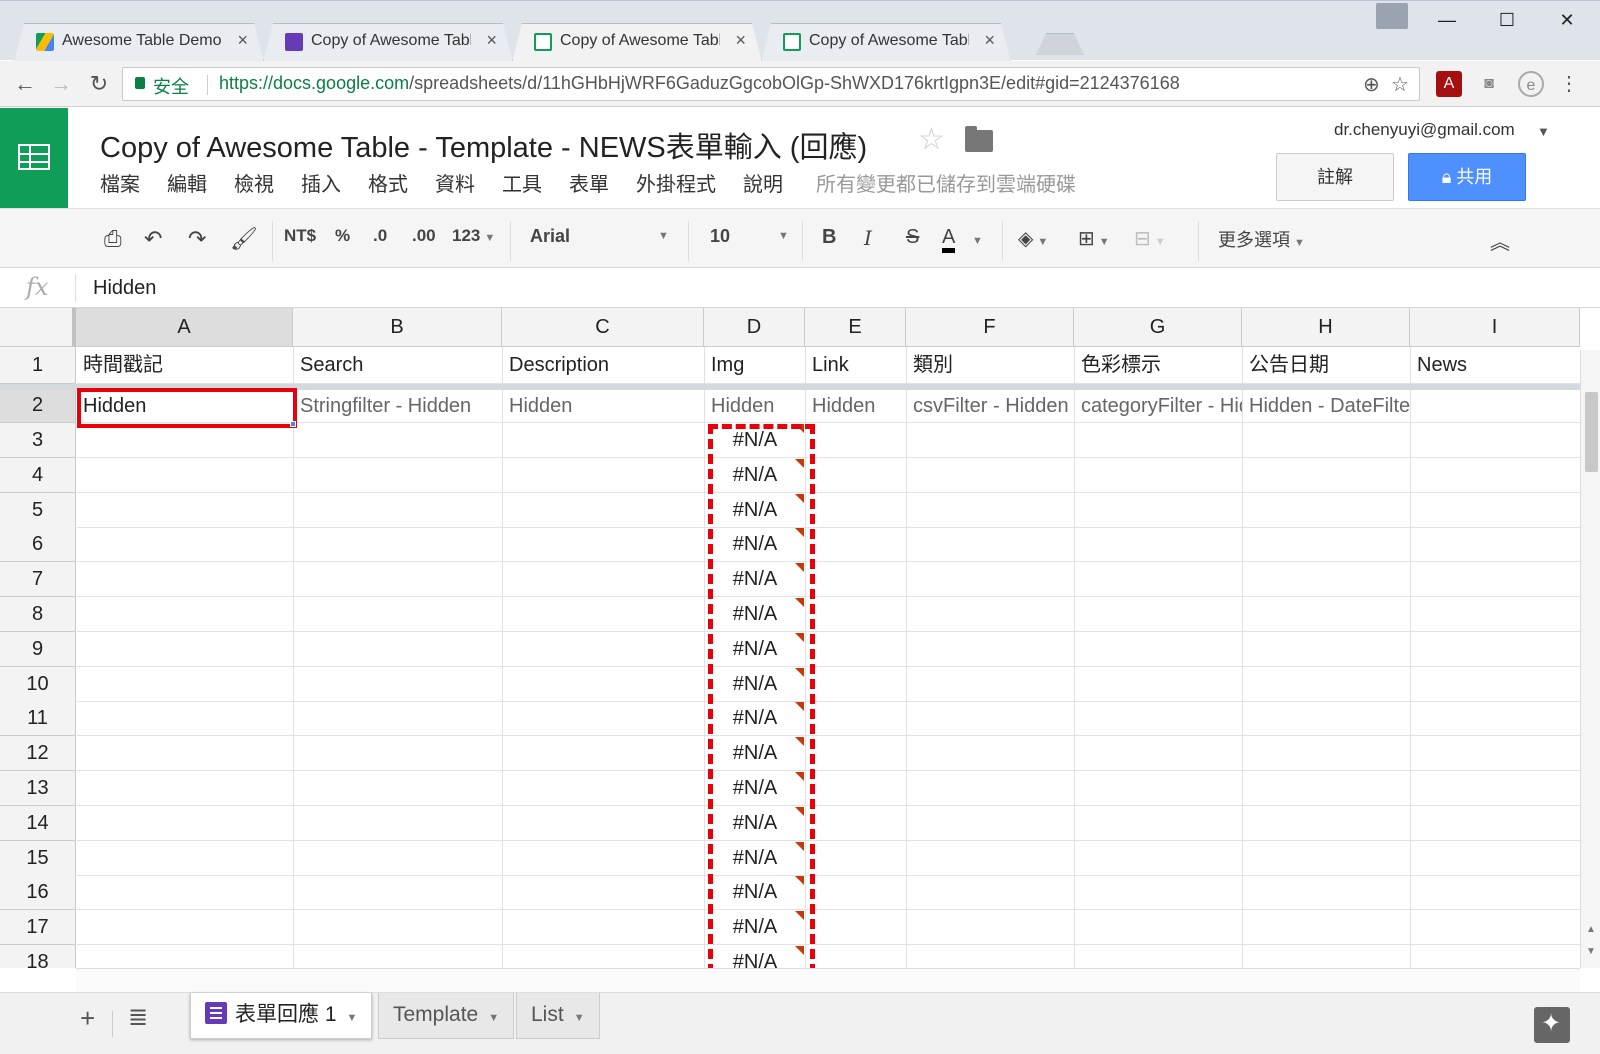 Image resolution: width=1600 pixels, height=1054 pixels. I want to click on cell-e16, so click(856, 893).